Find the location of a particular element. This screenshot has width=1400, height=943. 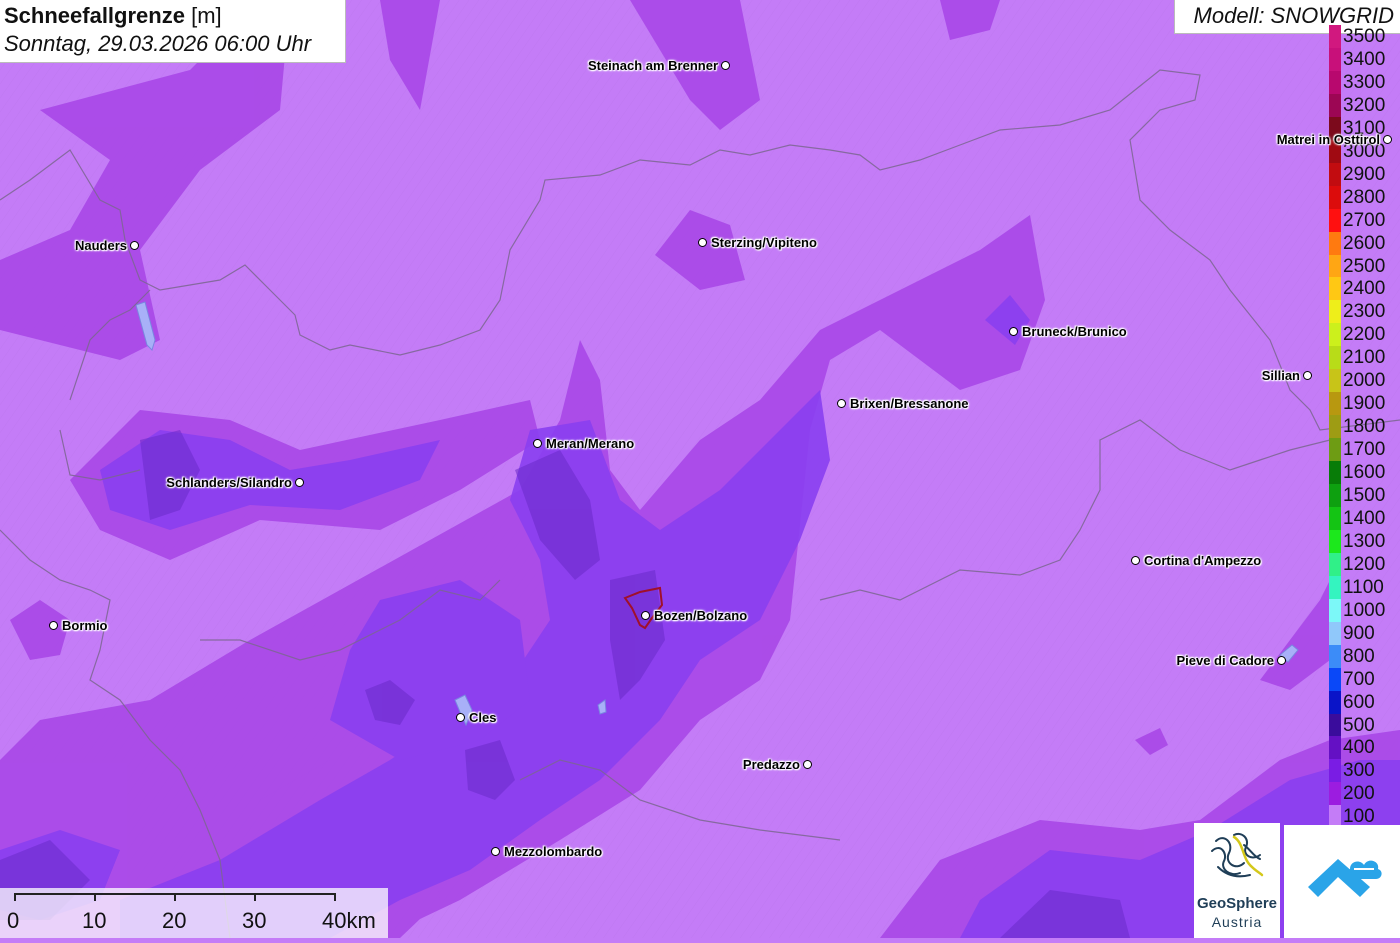

logo-sub: Austria is located at coordinates (1237, 922).